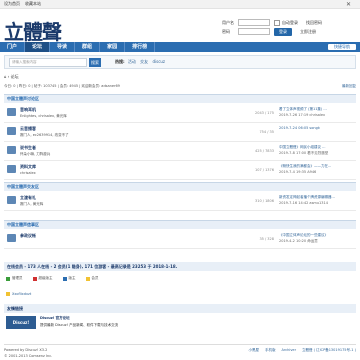  I want to click on search-button: 搜索, so click(95, 62).